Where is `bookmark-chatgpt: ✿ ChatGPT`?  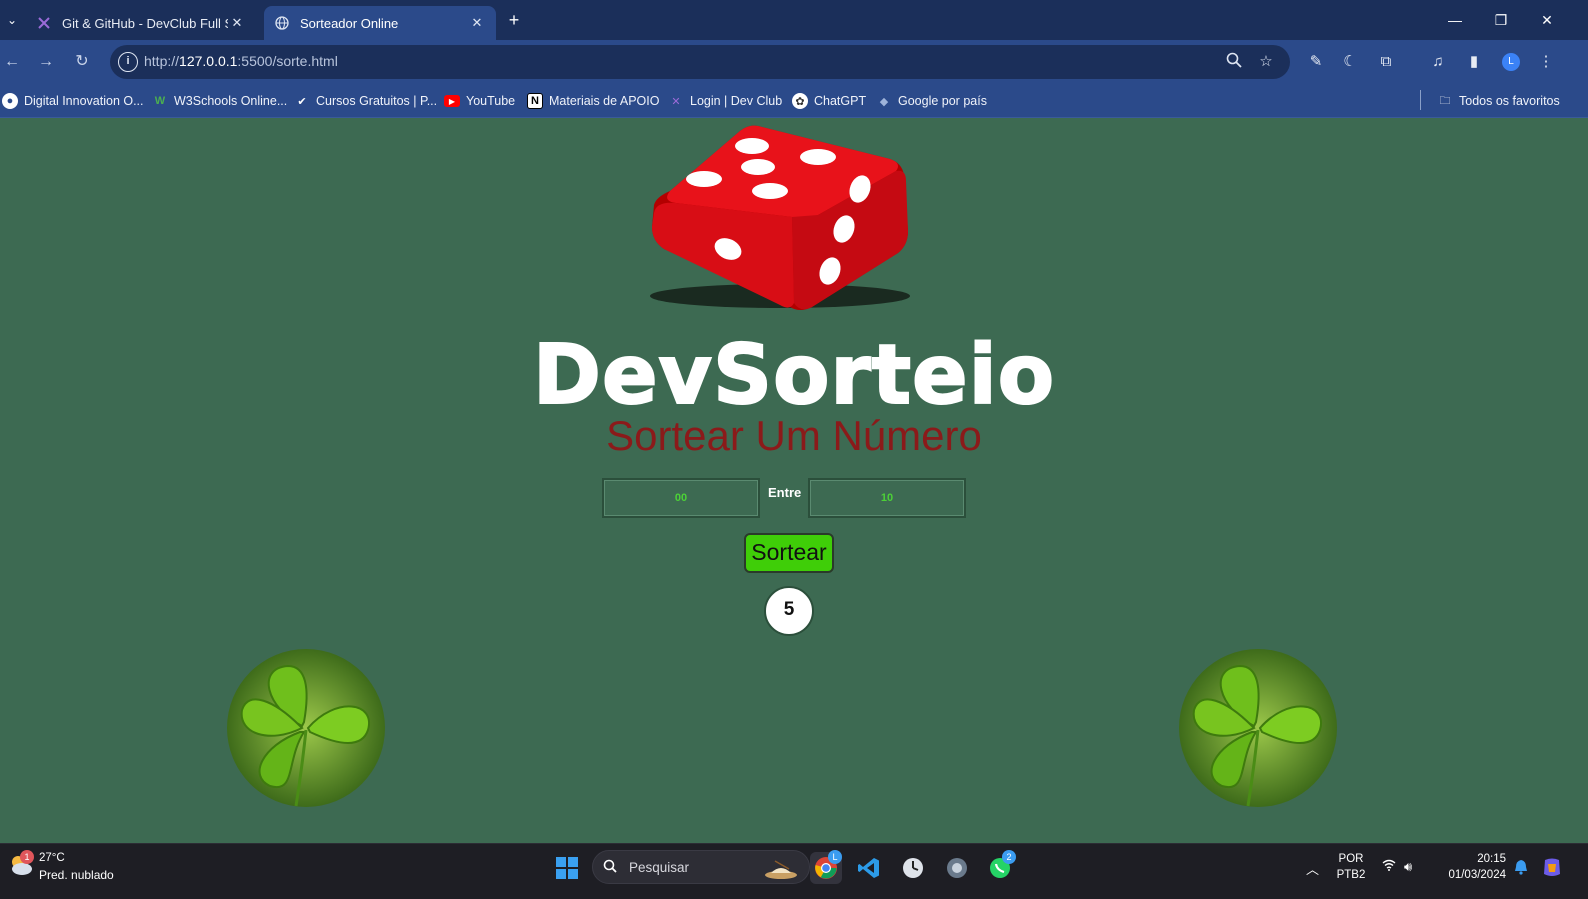 bookmark-chatgpt: ✿ ChatGPT is located at coordinates (829, 101).